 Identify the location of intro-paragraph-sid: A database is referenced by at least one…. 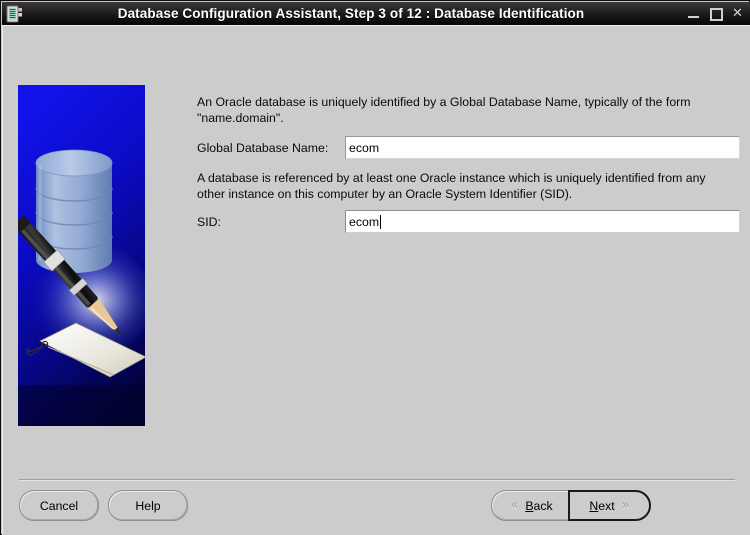
(451, 186).